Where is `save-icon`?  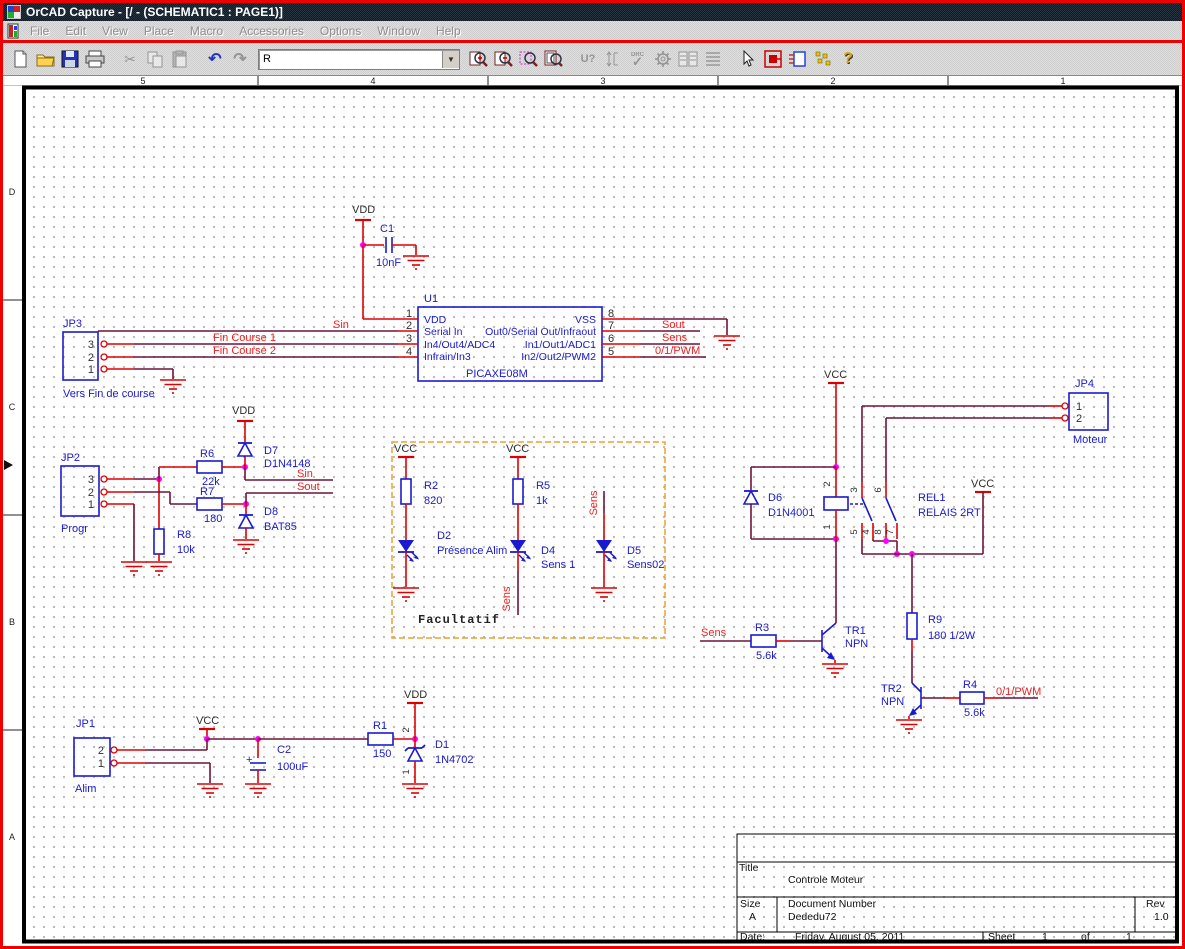 save-icon is located at coordinates (70, 59).